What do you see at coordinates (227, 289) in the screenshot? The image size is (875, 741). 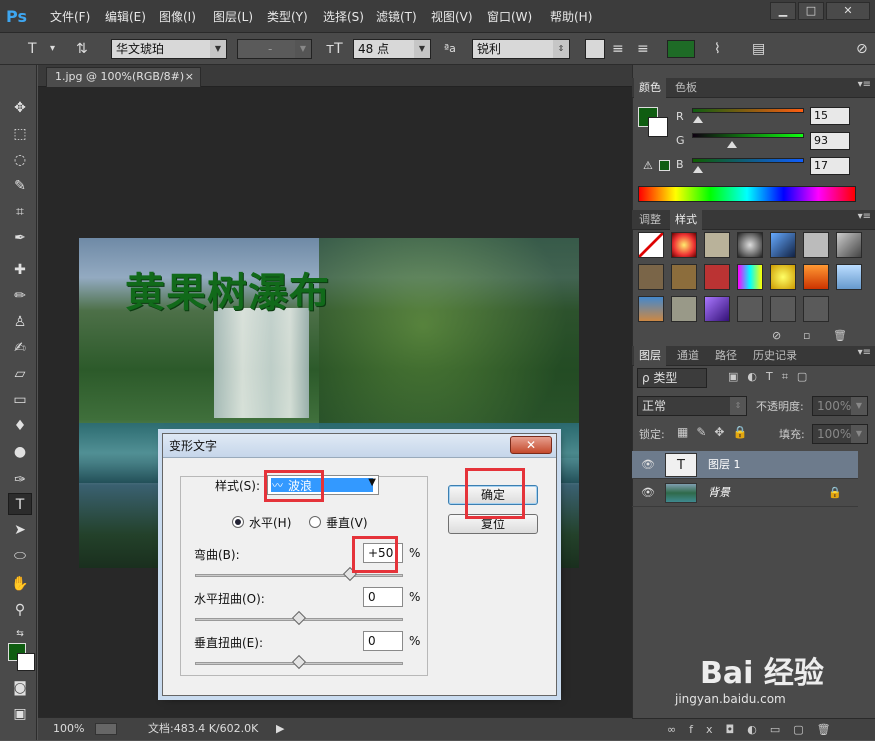 I see `warped-text-layer: 黄果树瀑布` at bounding box center [227, 289].